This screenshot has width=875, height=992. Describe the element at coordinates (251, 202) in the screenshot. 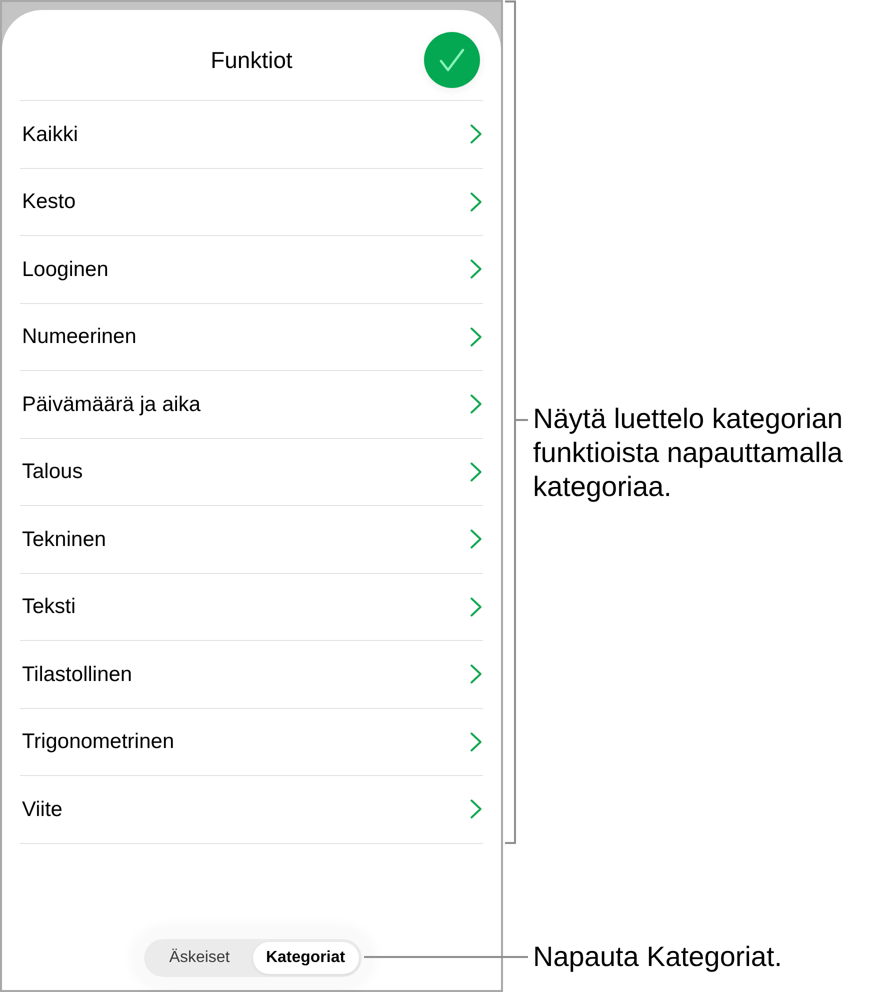

I see `category-row: Kesto` at that location.